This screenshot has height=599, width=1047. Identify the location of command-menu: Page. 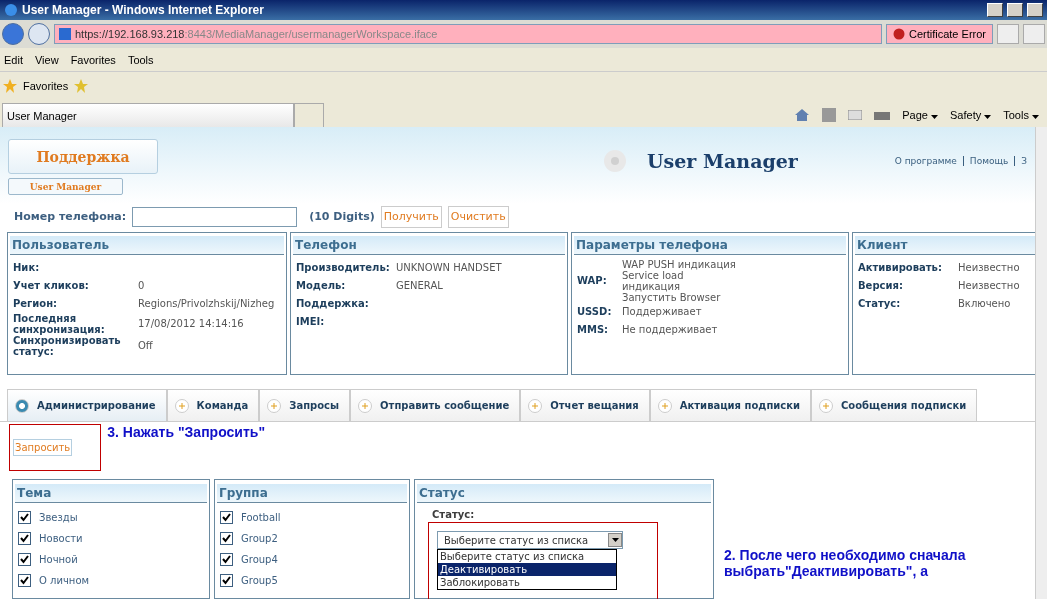
(920, 115).